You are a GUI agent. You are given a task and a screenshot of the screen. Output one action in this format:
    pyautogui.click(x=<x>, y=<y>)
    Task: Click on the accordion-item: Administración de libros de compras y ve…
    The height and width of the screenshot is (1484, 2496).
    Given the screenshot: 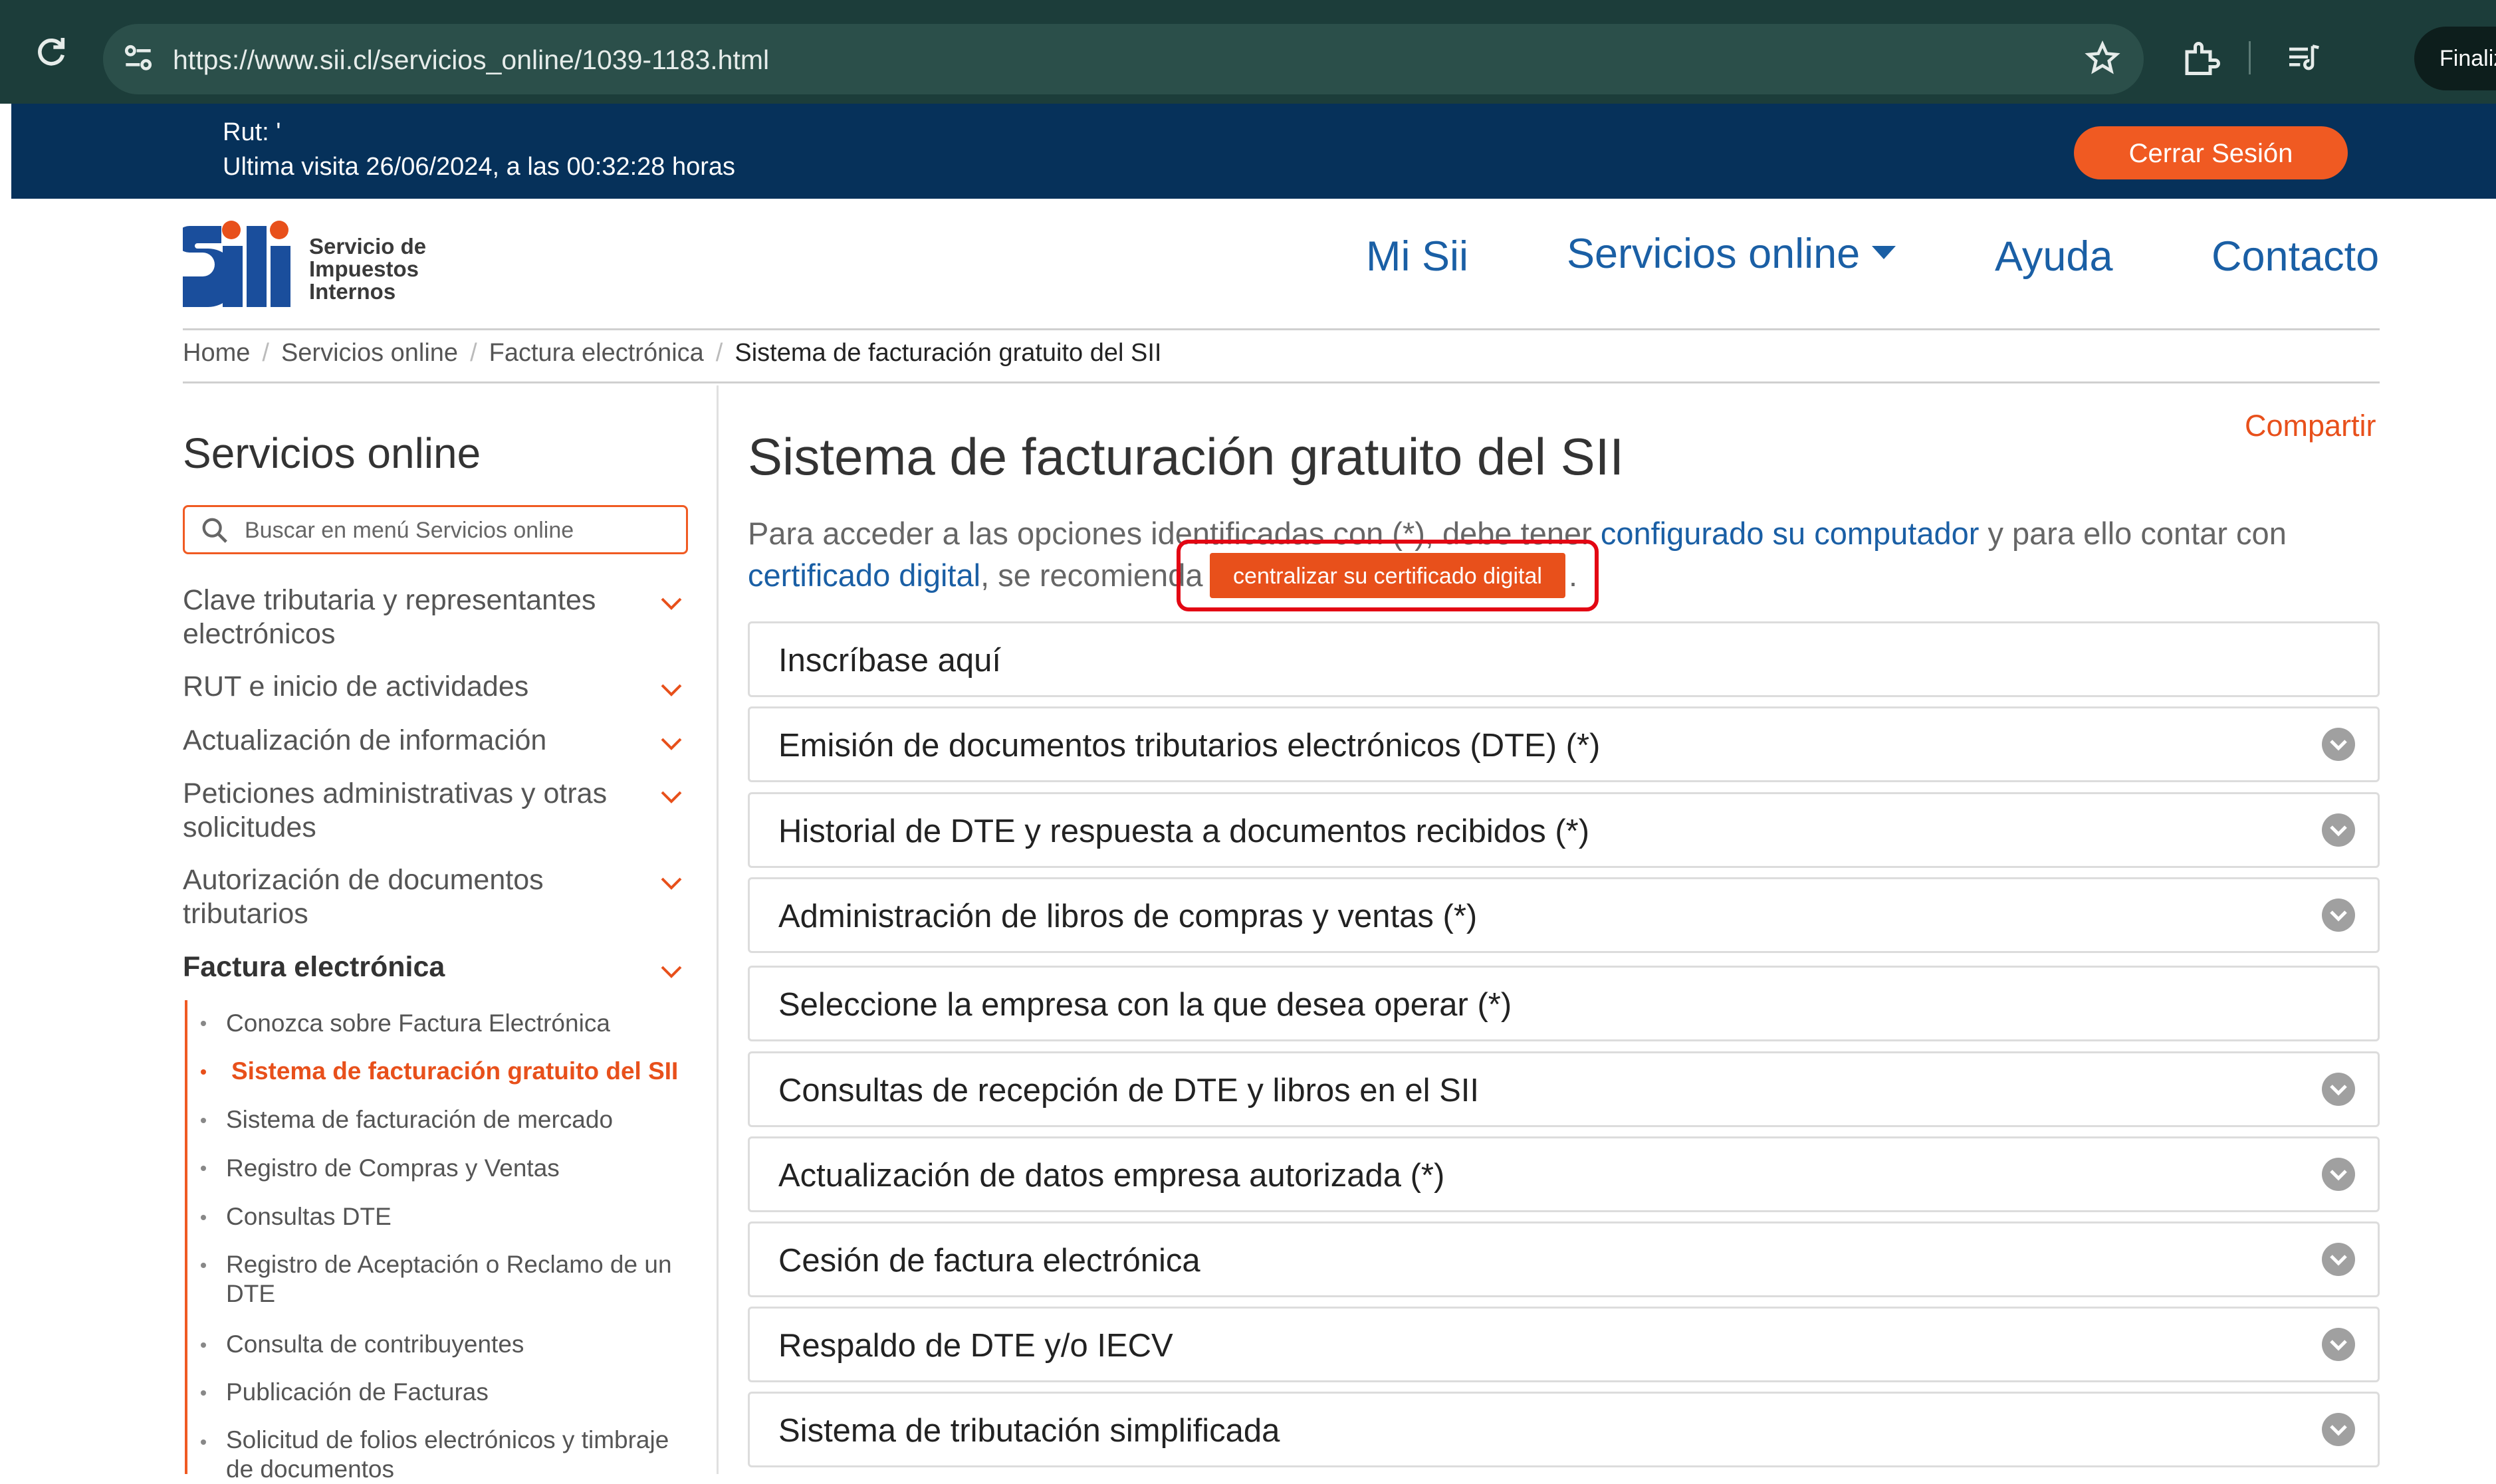 What is the action you would take?
    pyautogui.click(x=1564, y=915)
    